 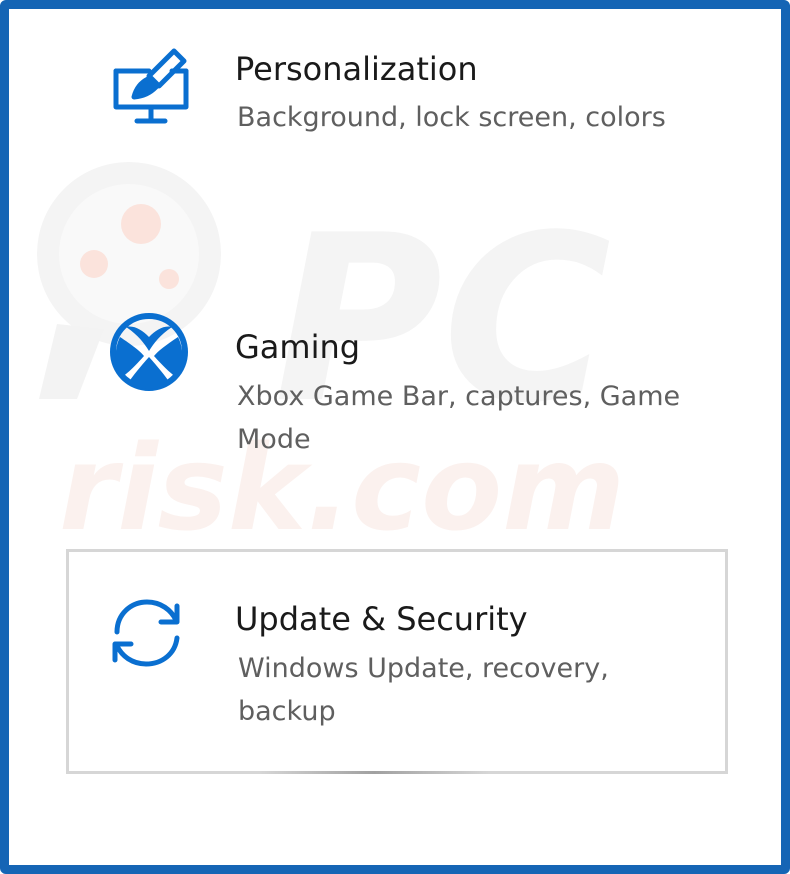 I want to click on tile-description: Xbox Game Bar, captures, Game Mode, so click(x=459, y=418).